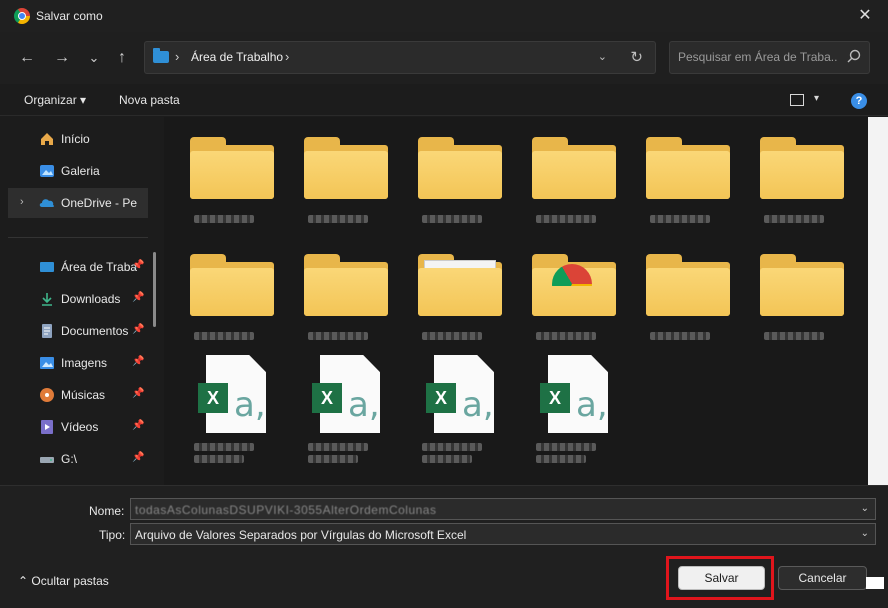  I want to click on sidebar-item-documentos: Documentos 📌, so click(78, 331).